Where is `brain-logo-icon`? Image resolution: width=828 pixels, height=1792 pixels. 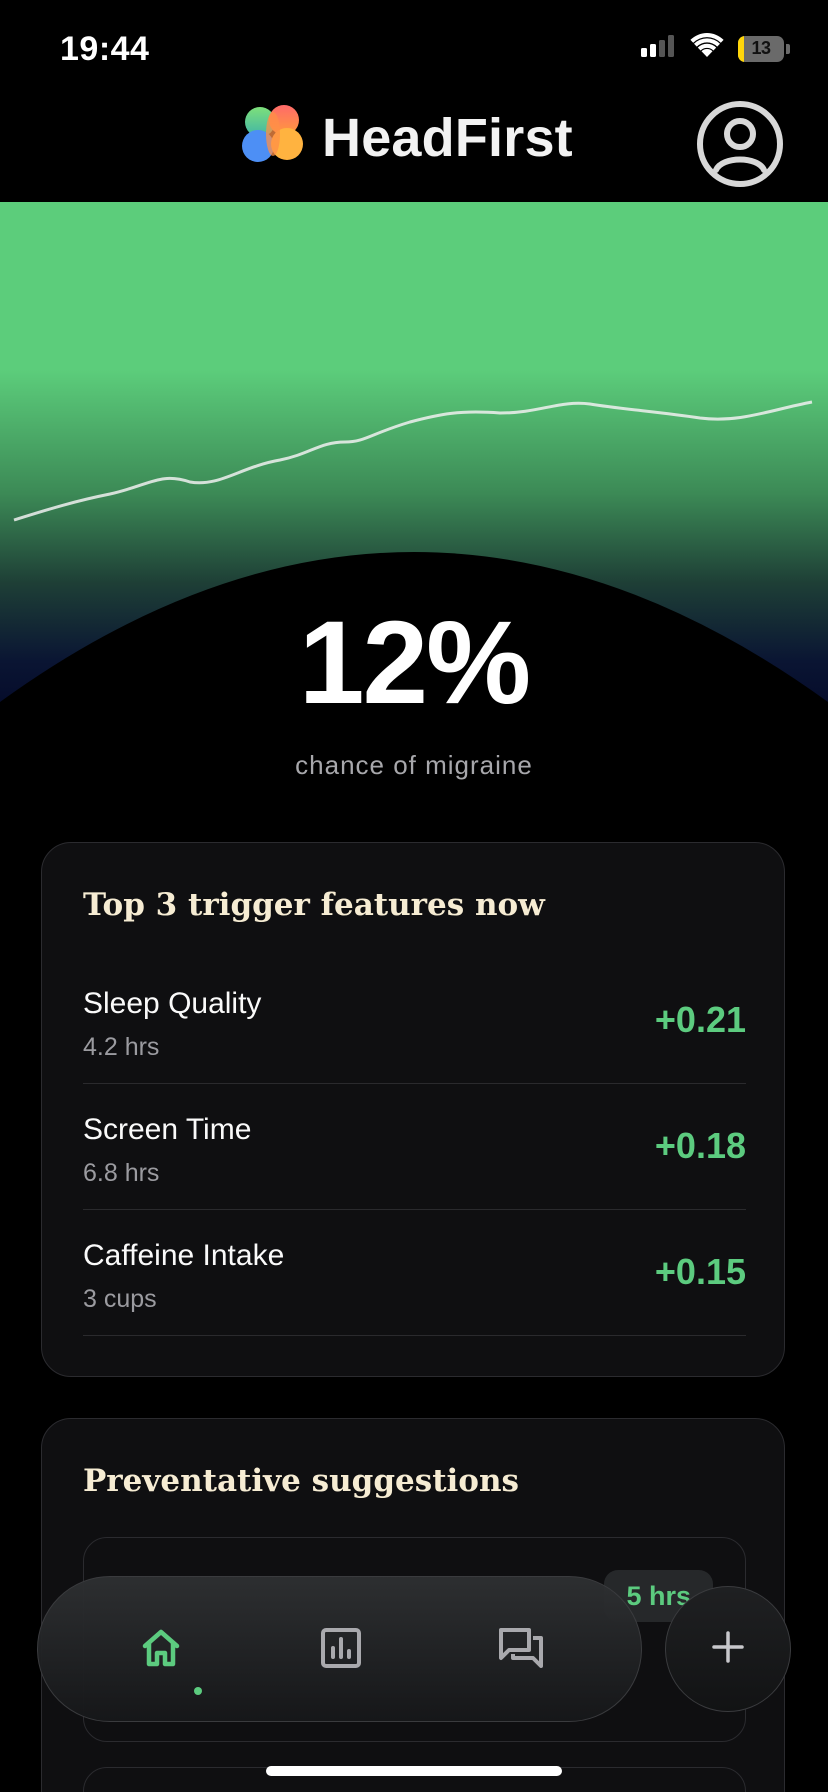 brain-logo-icon is located at coordinates (273, 137).